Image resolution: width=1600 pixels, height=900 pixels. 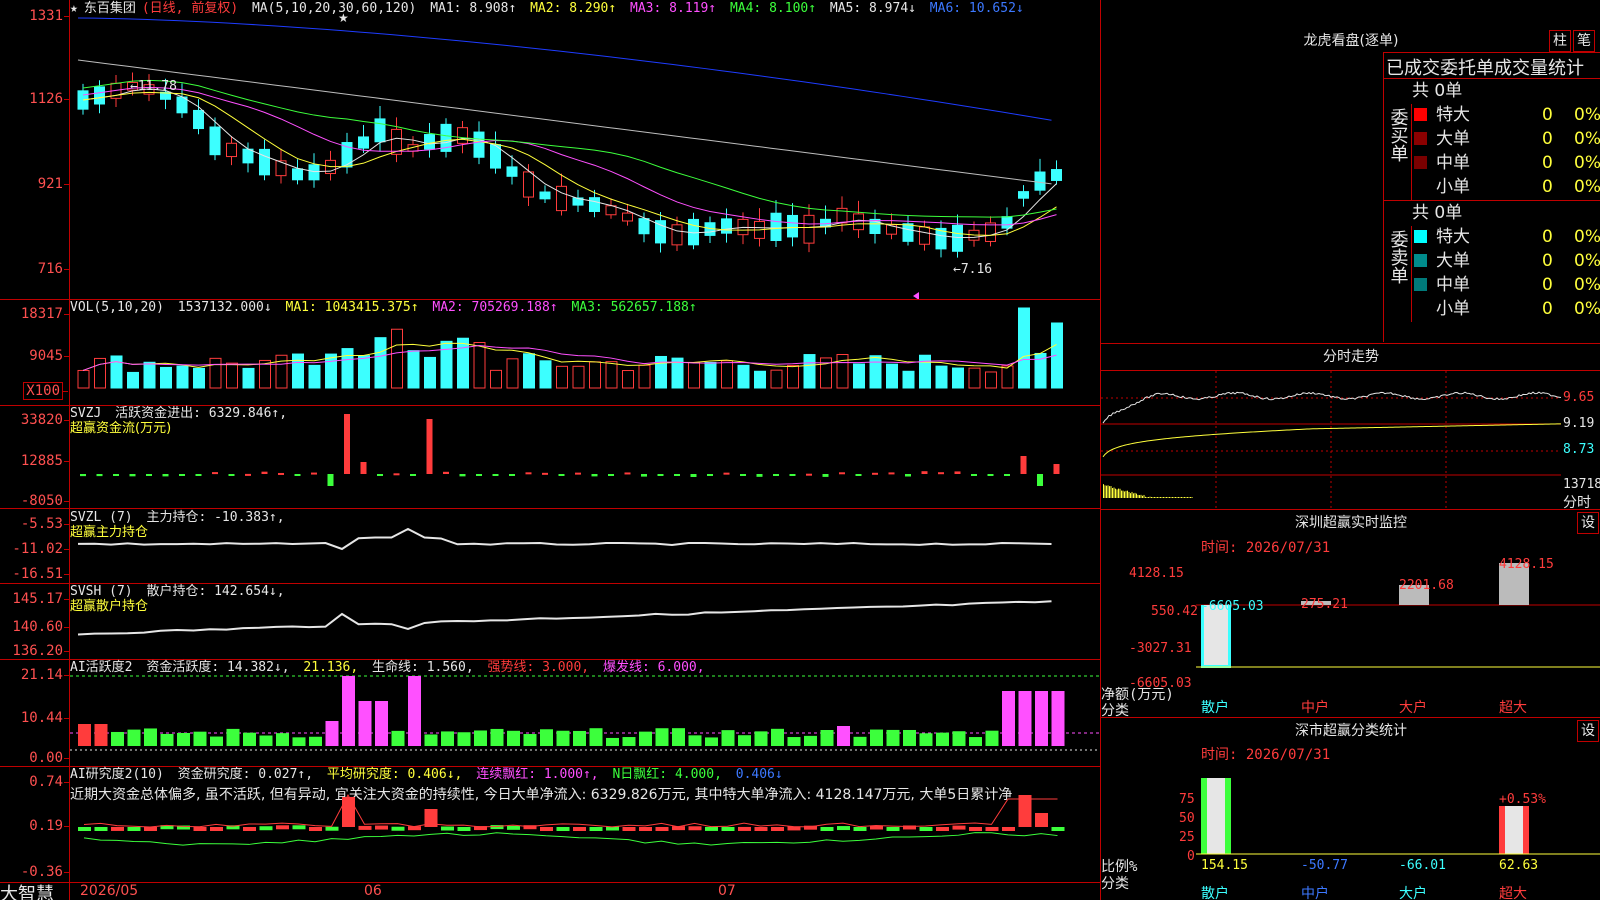 I want to click on ai-research-chart, so click(x=585, y=824).